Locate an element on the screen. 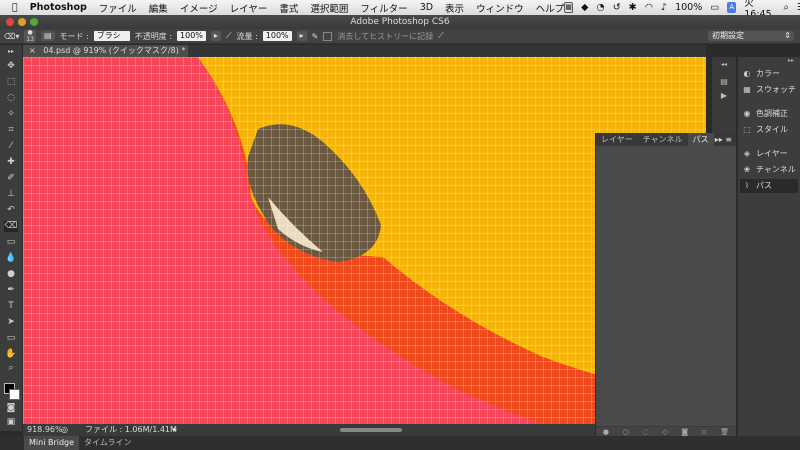 The width and height of the screenshot is (800, 450). dock-color: ◐ カラー is located at coordinates (769, 74).